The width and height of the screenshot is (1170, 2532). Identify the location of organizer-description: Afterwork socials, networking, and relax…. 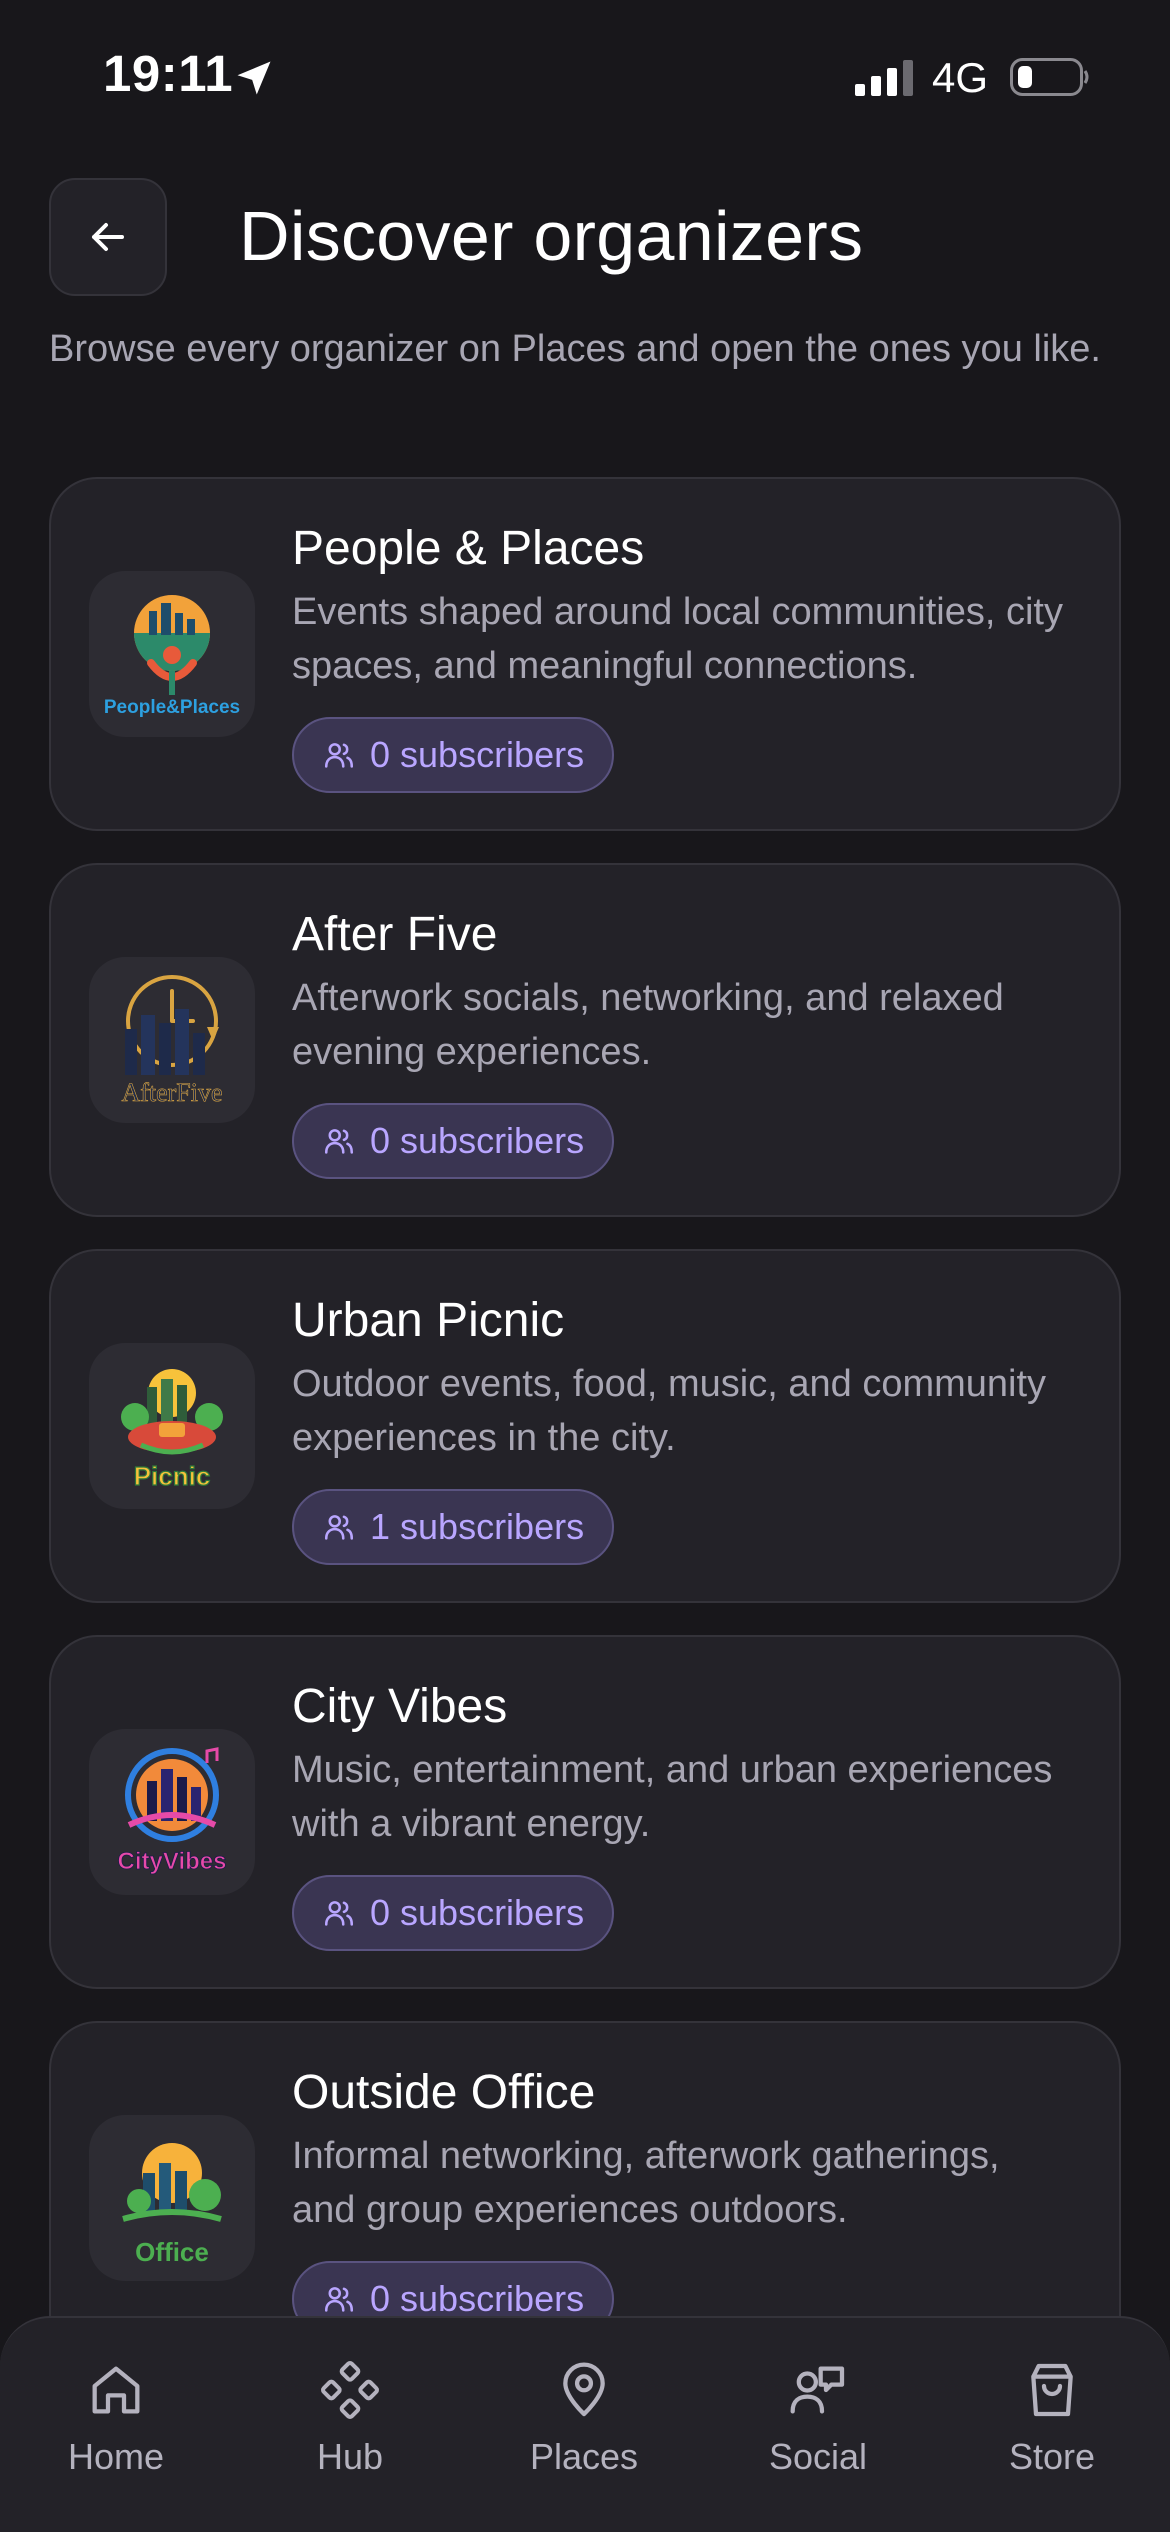
(648, 1025).